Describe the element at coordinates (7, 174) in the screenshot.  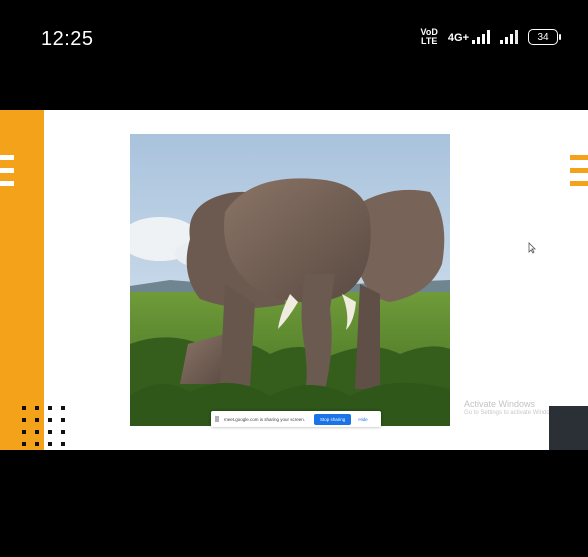
I see `menu-icon` at that location.